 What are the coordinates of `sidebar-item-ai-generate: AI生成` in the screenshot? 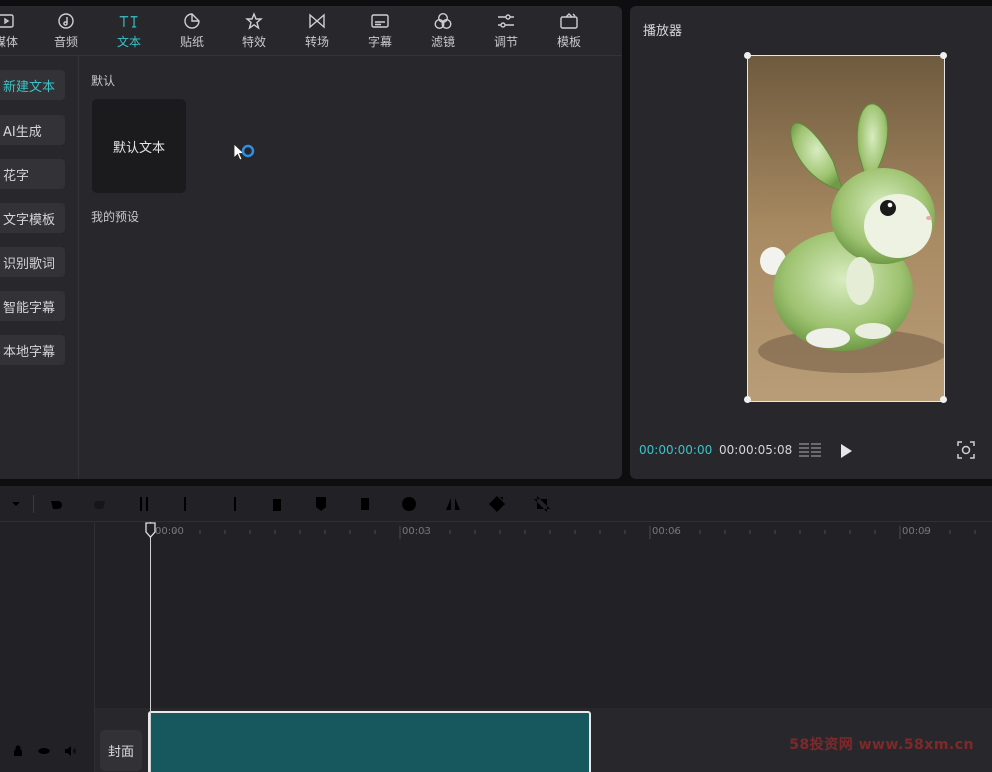 It's located at (32, 130).